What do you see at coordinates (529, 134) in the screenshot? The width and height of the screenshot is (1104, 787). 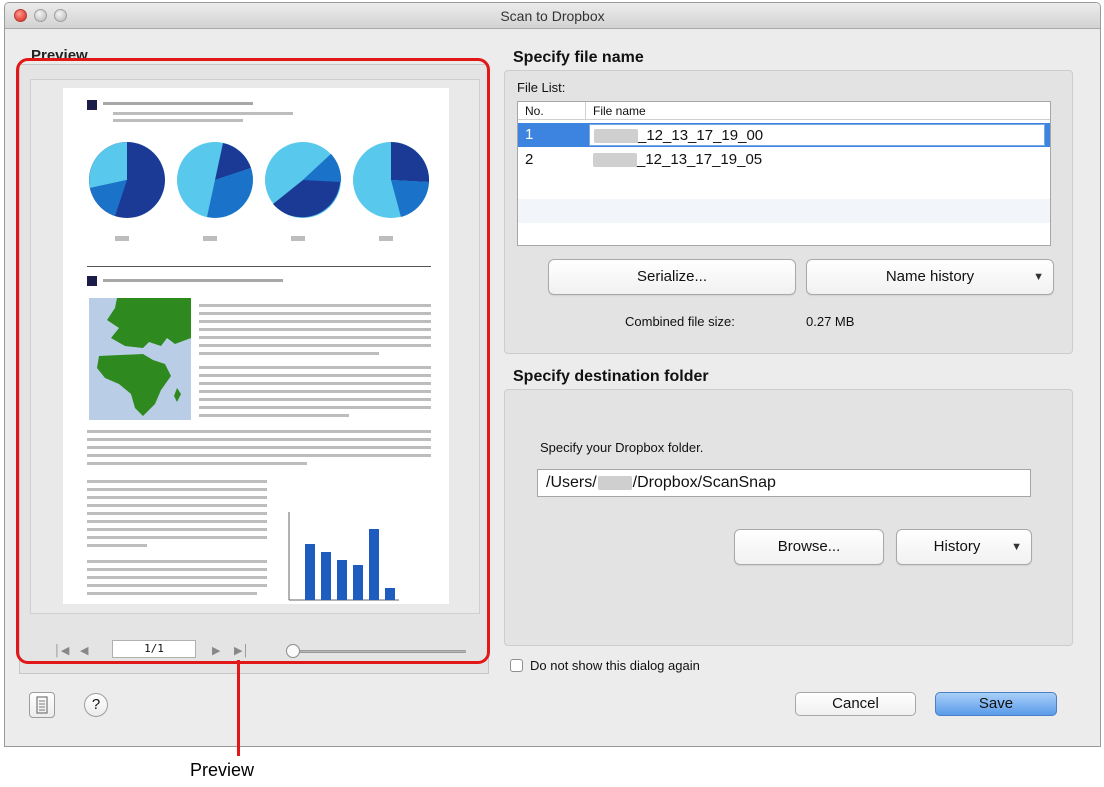 I see `row-number: 1` at bounding box center [529, 134].